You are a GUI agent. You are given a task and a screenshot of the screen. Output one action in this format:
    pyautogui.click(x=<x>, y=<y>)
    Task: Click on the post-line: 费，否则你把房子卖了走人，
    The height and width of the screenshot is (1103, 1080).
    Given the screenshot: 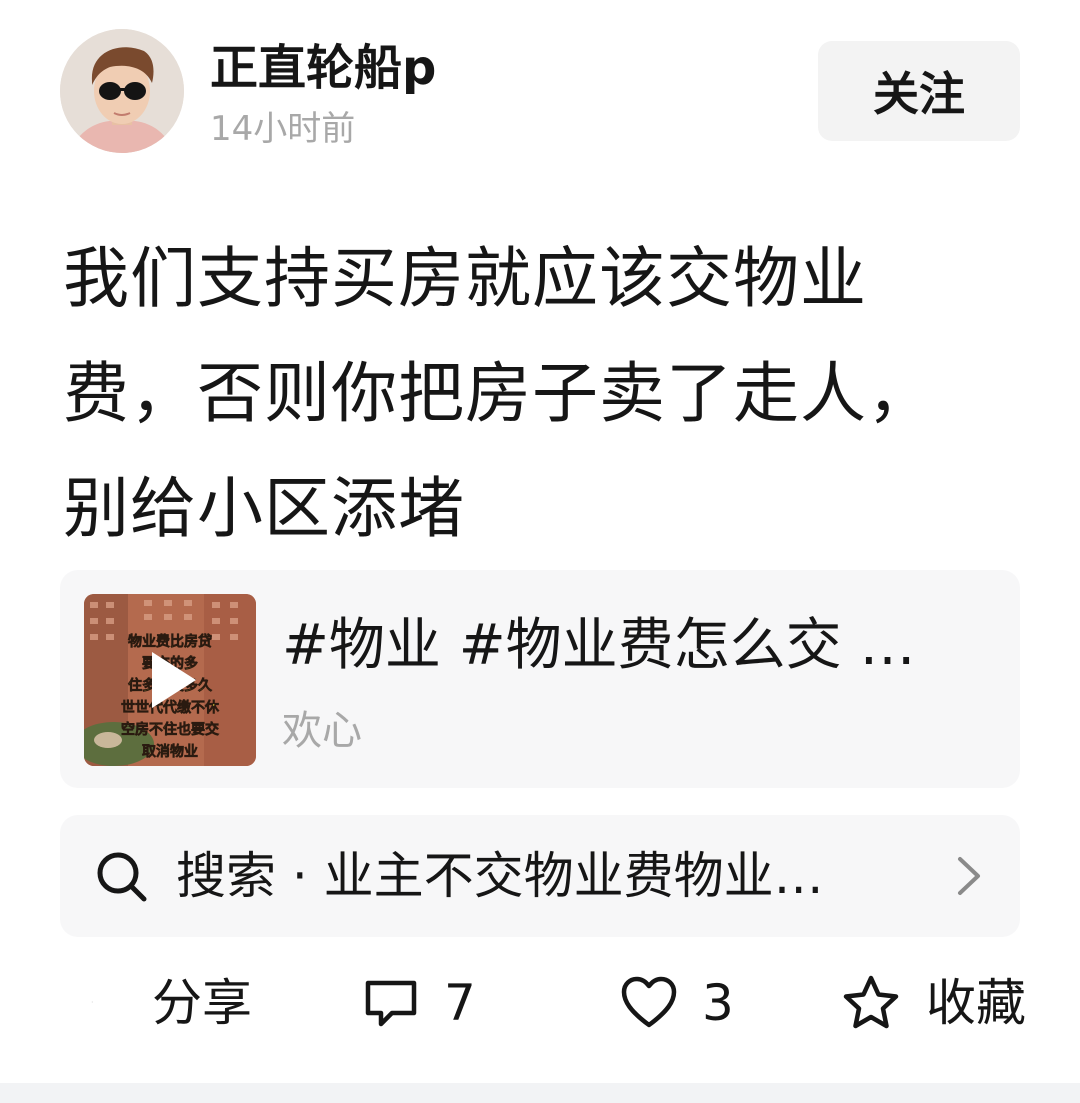 What is the action you would take?
    pyautogui.click(x=498, y=393)
    